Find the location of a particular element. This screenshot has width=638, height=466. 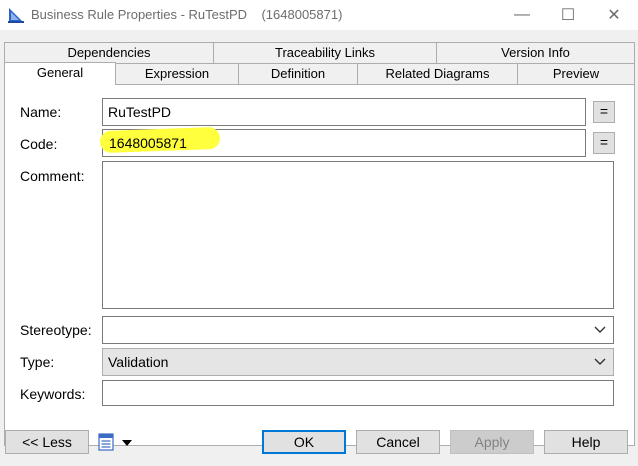

type-label: Type: is located at coordinates (37, 362).